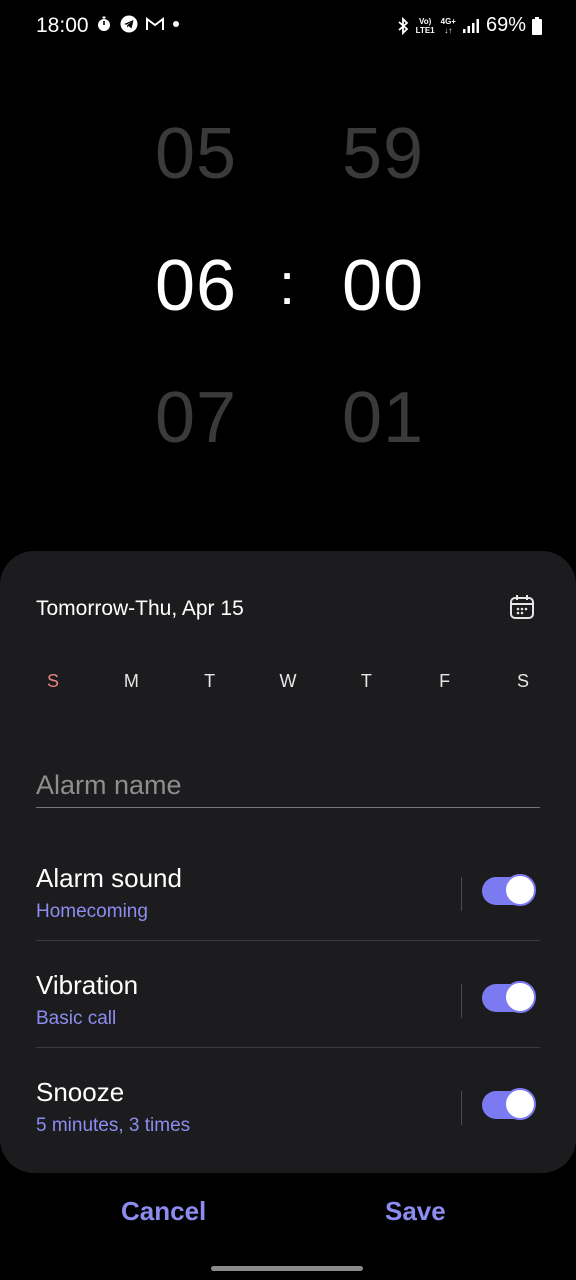  What do you see at coordinates (288, 785) in the screenshot?
I see `alarm-name-input` at bounding box center [288, 785].